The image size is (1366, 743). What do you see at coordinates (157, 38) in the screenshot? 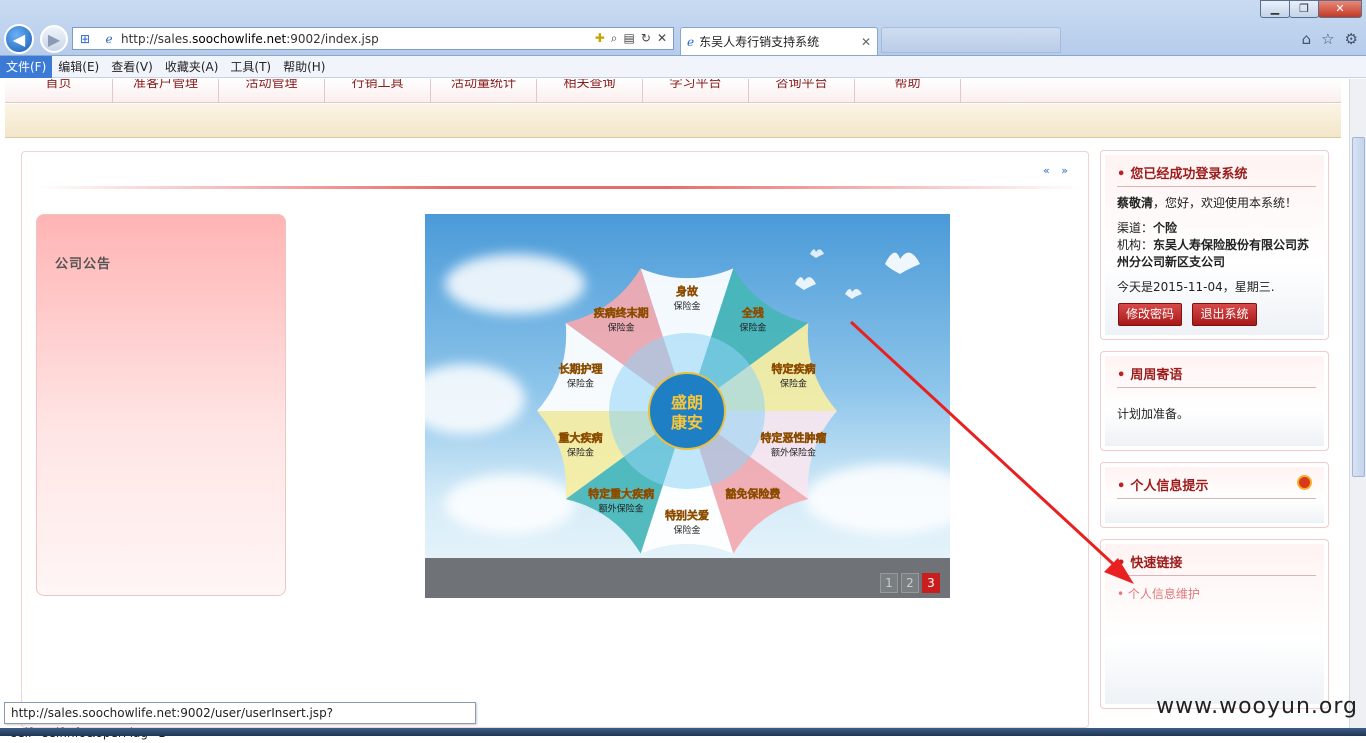
I see `url-prefix: http://sales.` at bounding box center [157, 38].